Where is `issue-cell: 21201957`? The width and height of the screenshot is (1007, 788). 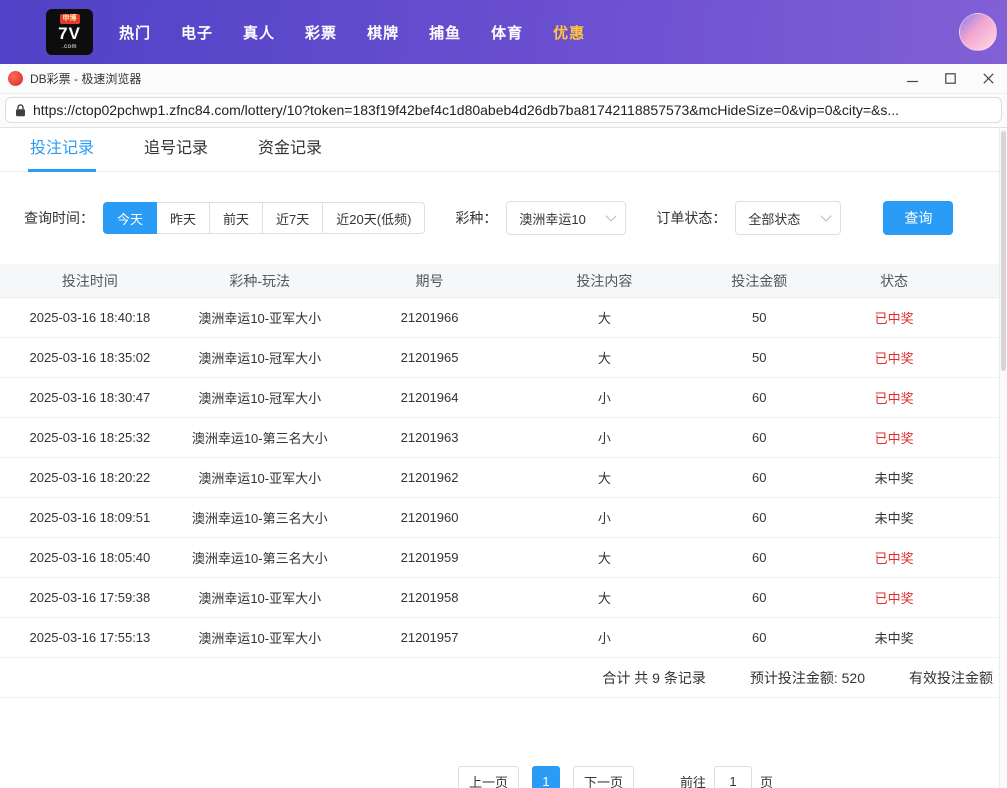 issue-cell: 21201957 is located at coordinates (429, 637).